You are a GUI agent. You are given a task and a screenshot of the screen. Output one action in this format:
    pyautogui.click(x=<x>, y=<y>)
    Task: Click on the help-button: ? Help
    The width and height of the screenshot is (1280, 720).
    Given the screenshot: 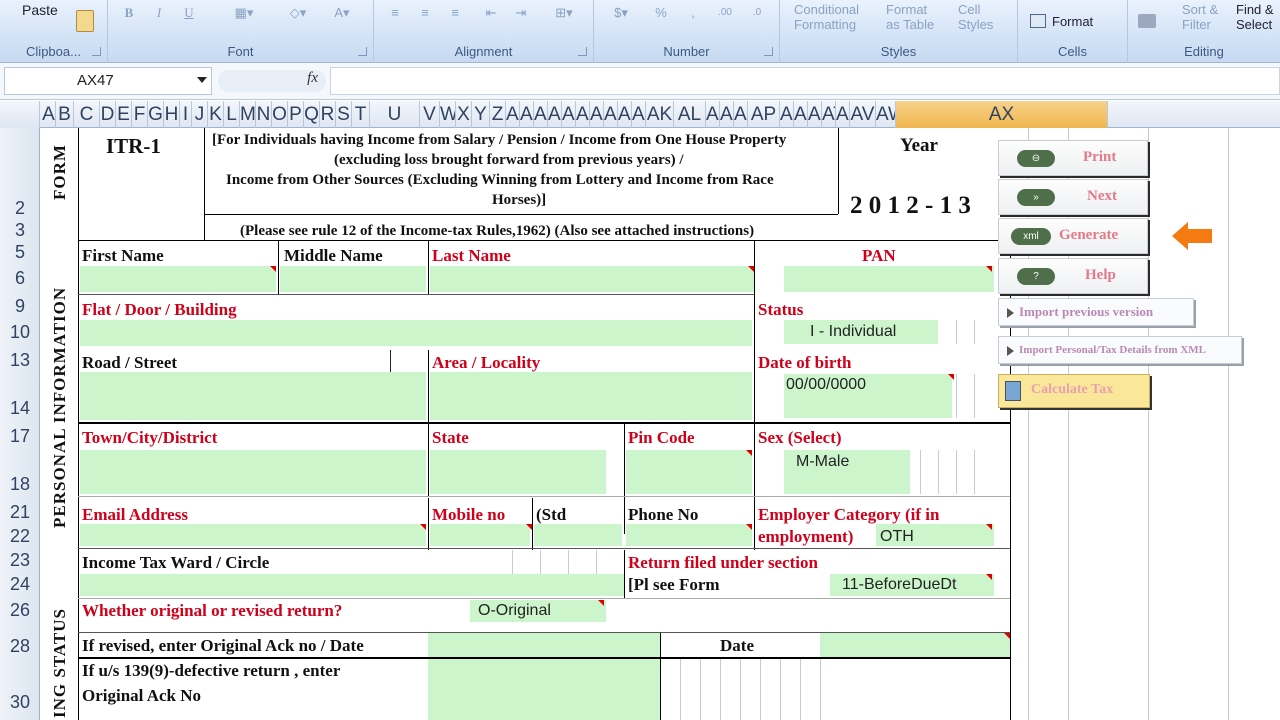 What is the action you would take?
    pyautogui.click(x=1073, y=276)
    